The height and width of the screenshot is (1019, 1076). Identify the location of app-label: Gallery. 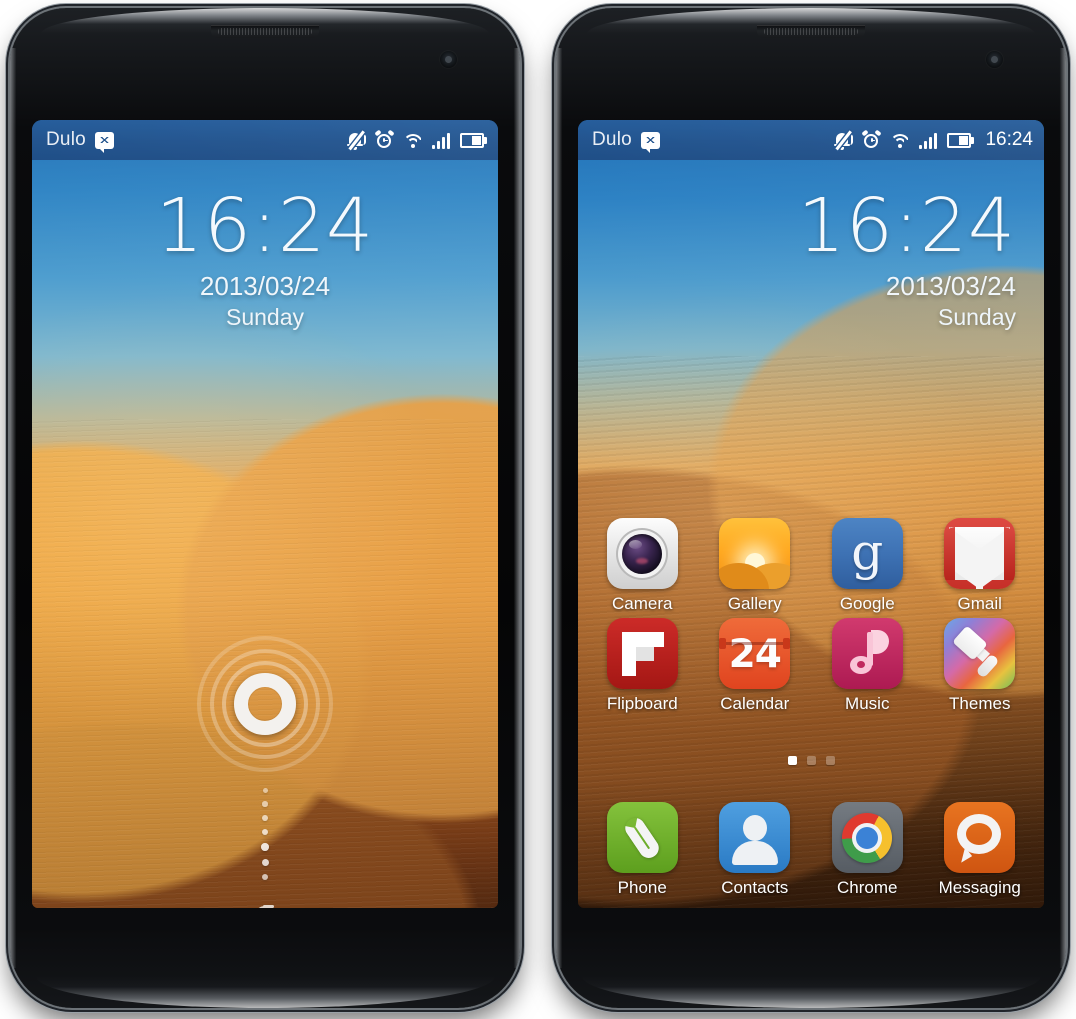
(754, 603).